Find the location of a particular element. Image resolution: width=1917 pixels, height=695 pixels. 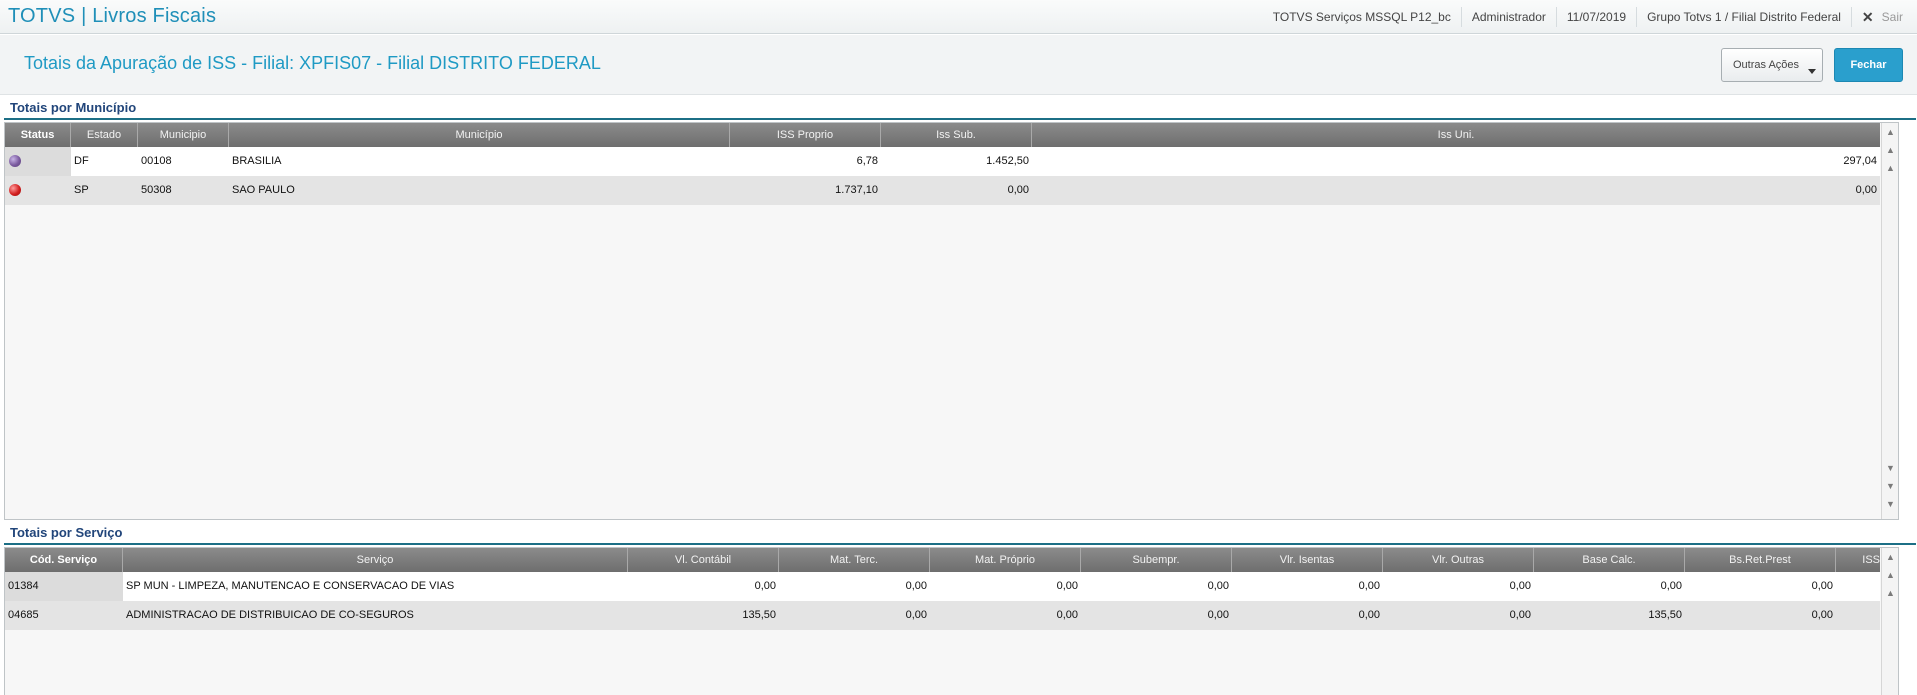

exit-label: Sair is located at coordinates (1892, 17).